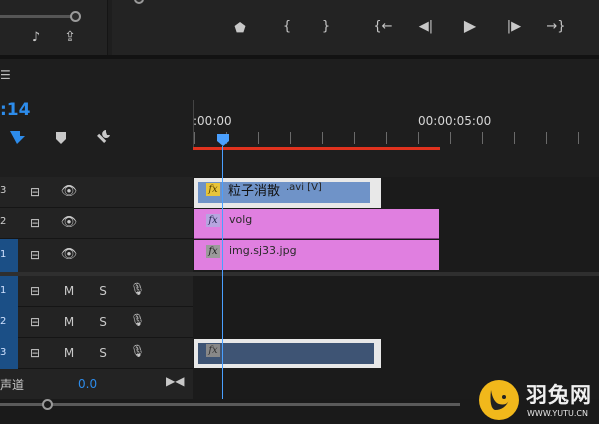 This screenshot has height=424, width=599. What do you see at coordinates (299, 57) in the screenshot?
I see `panel-divider` at bounding box center [299, 57].